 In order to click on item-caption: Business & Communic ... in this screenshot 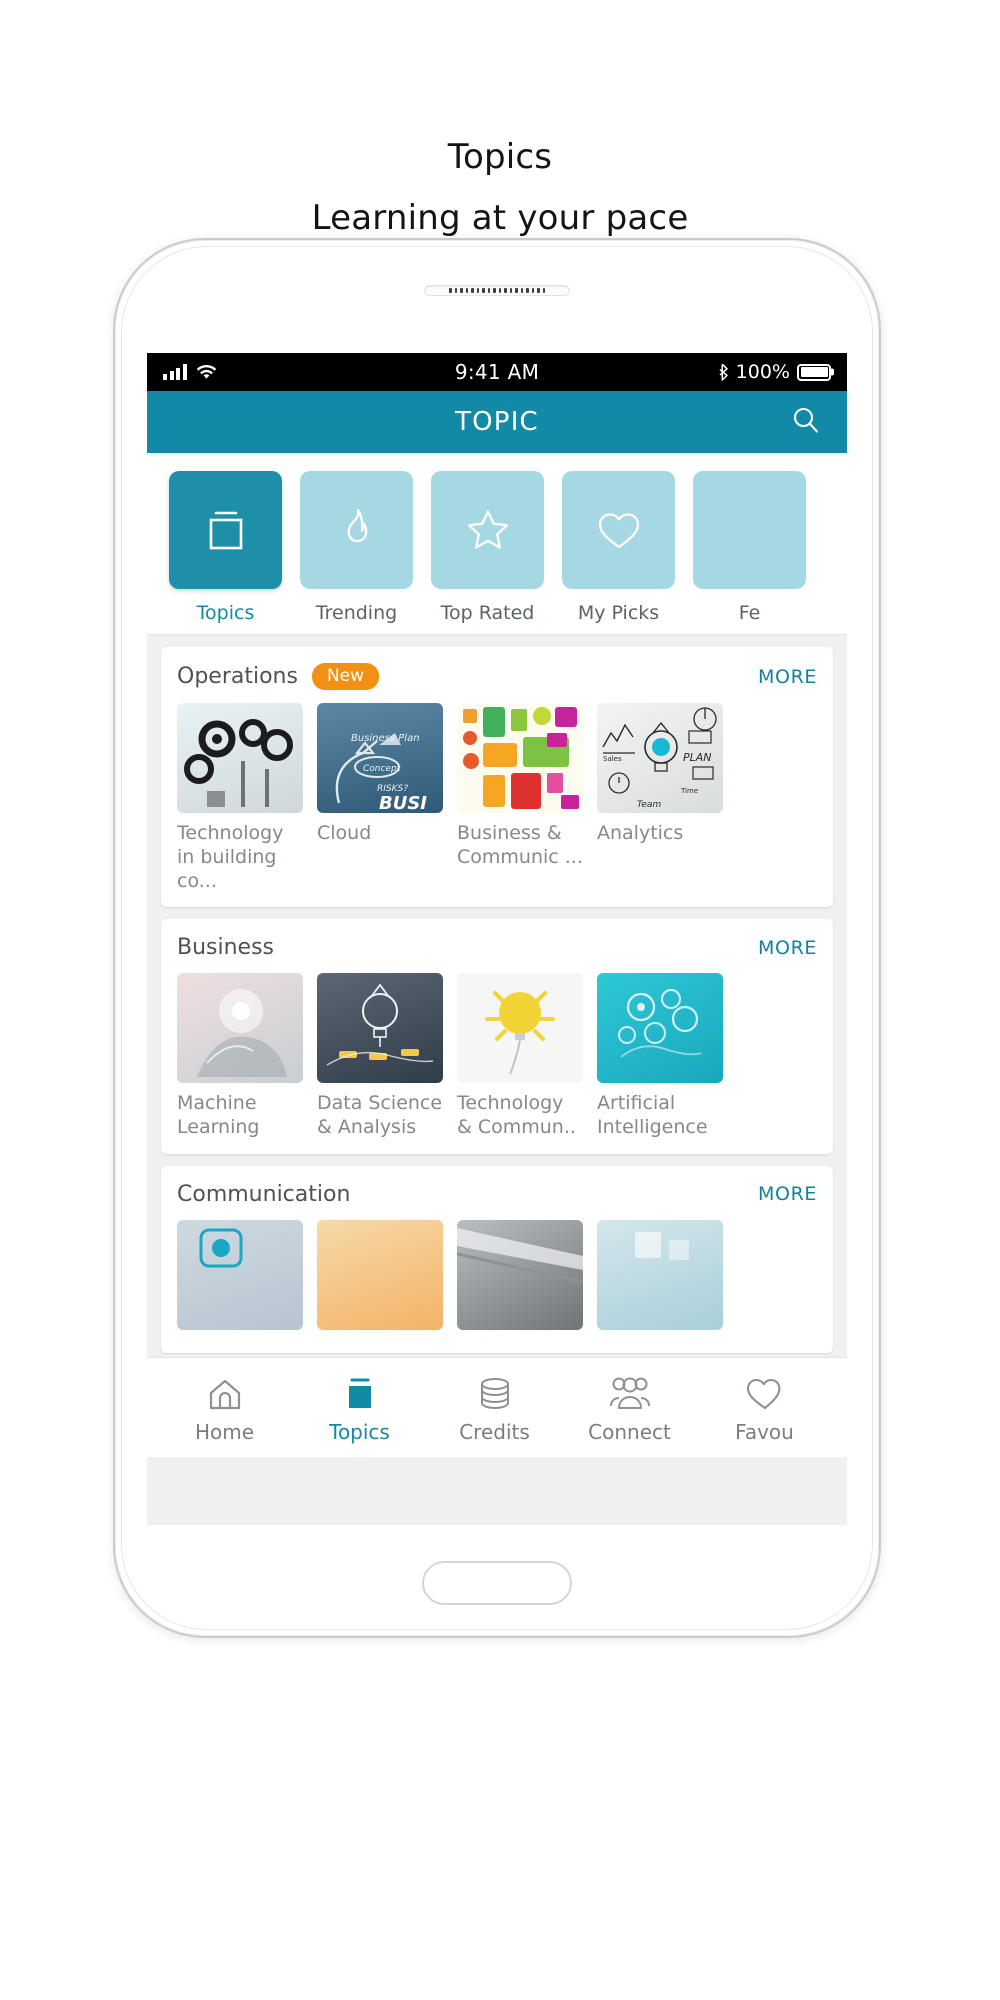, I will do `click(520, 845)`.